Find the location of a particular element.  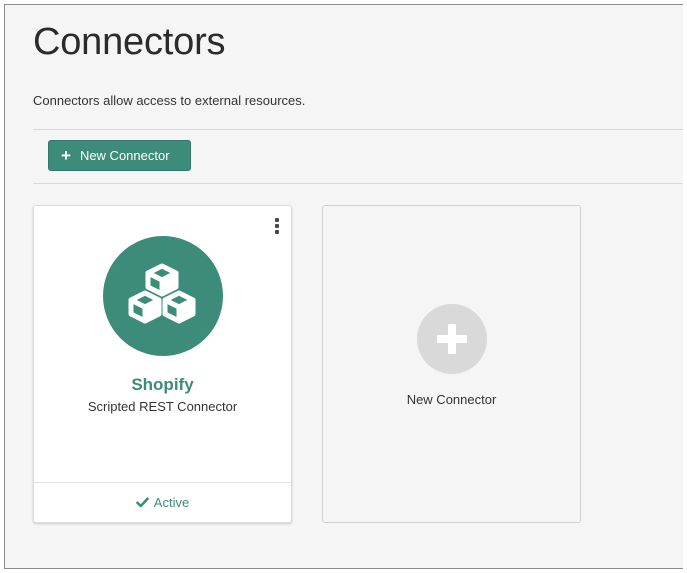

status-badge: Active is located at coordinates (162, 502).